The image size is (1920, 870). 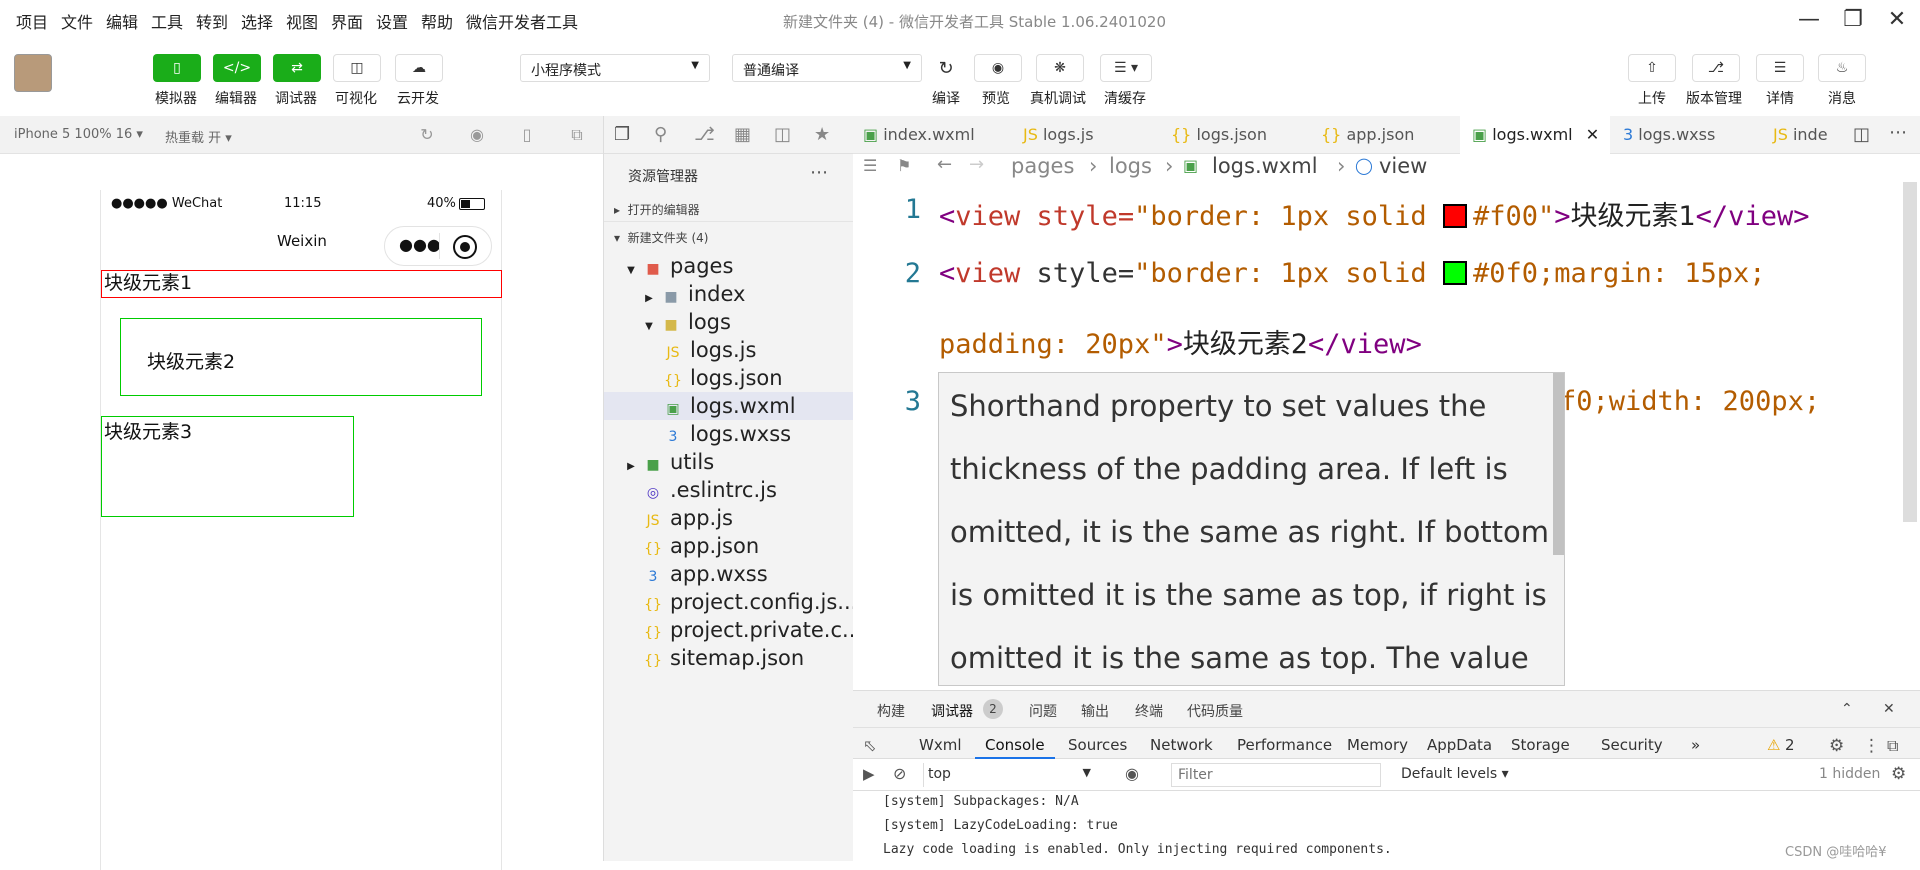 I want to click on avatar, so click(x=33, y=73).